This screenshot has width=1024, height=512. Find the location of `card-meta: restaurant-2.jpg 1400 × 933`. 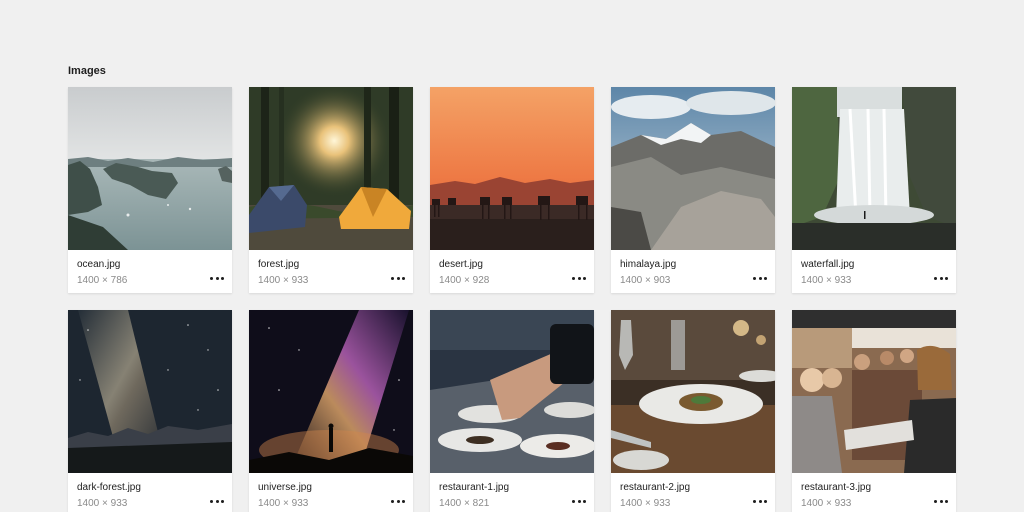

card-meta: restaurant-2.jpg 1400 × 933 is located at coordinates (693, 492).